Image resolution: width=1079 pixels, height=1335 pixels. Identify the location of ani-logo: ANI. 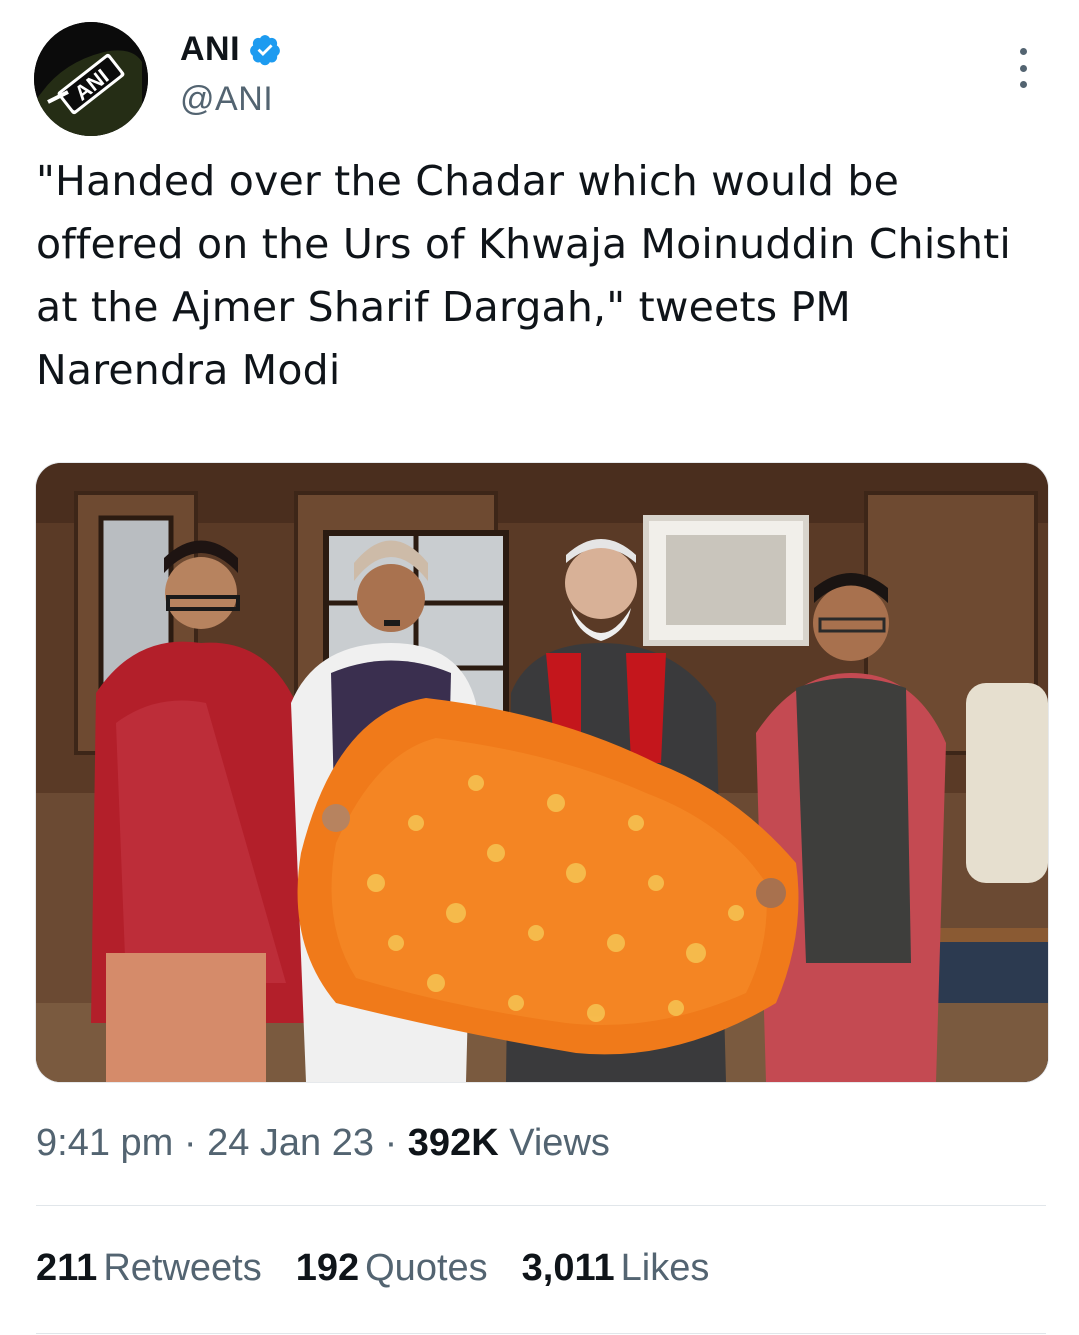
(91, 79).